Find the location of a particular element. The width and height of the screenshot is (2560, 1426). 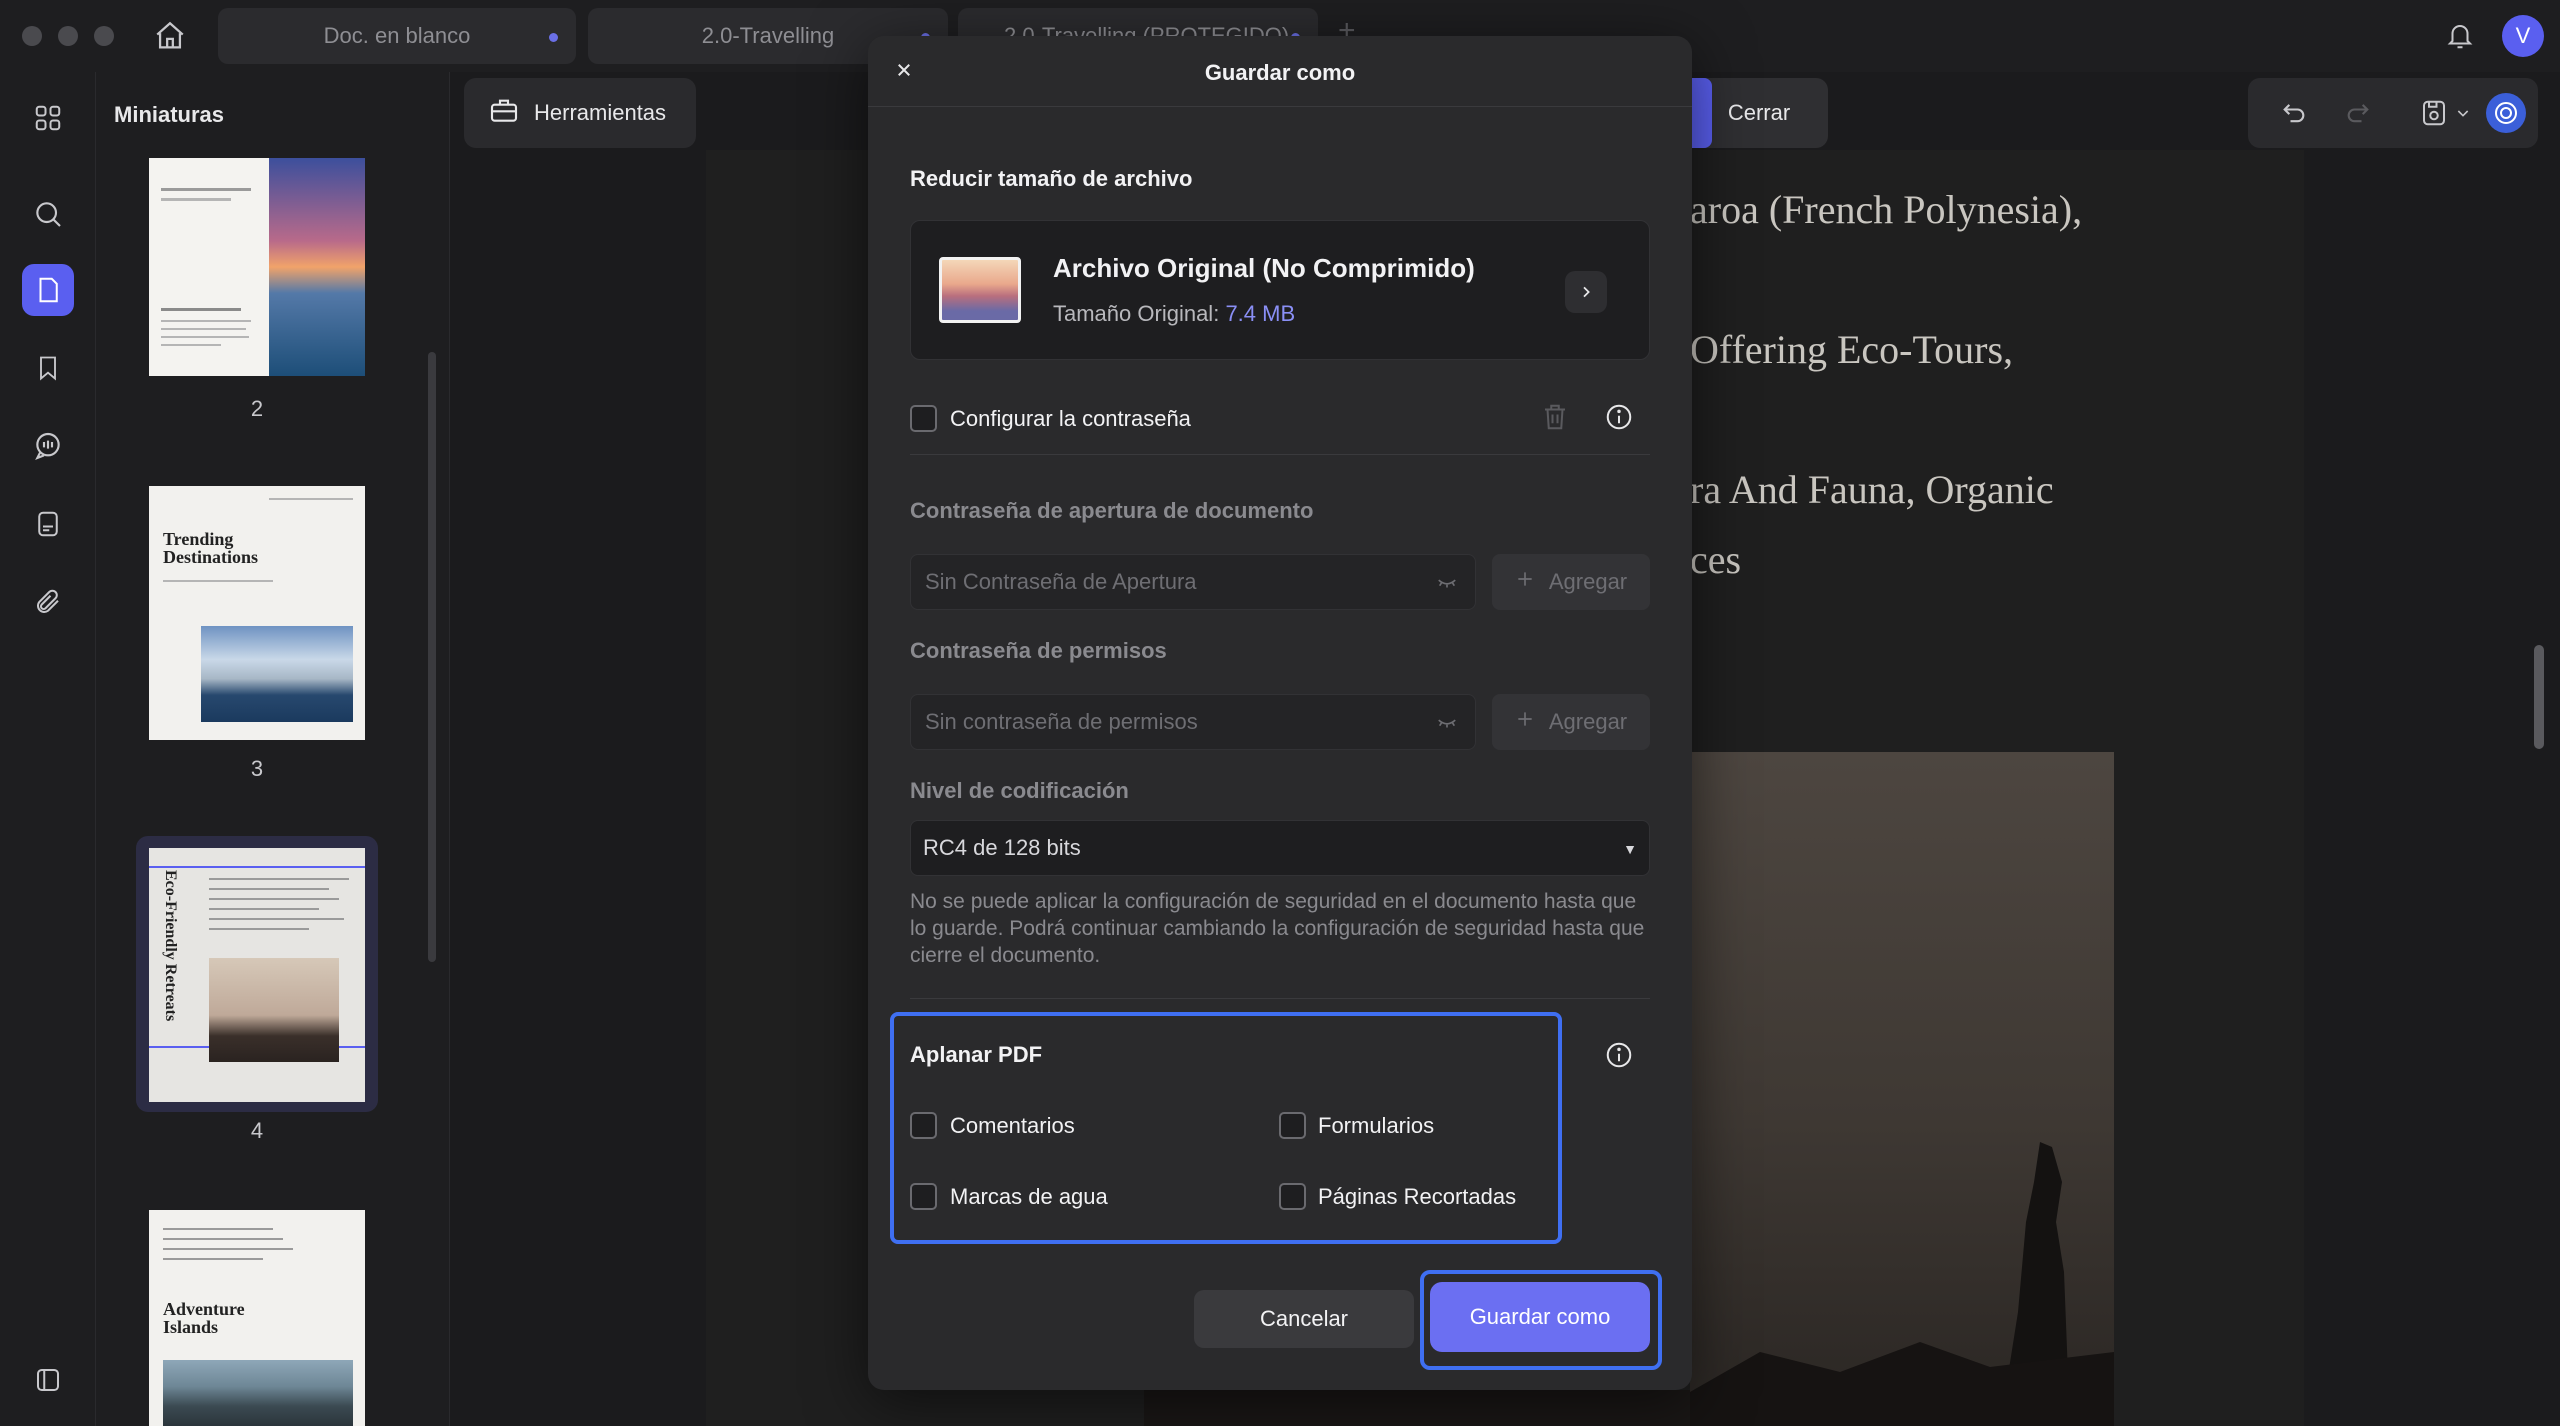

bell-icon is located at coordinates (2460, 36).